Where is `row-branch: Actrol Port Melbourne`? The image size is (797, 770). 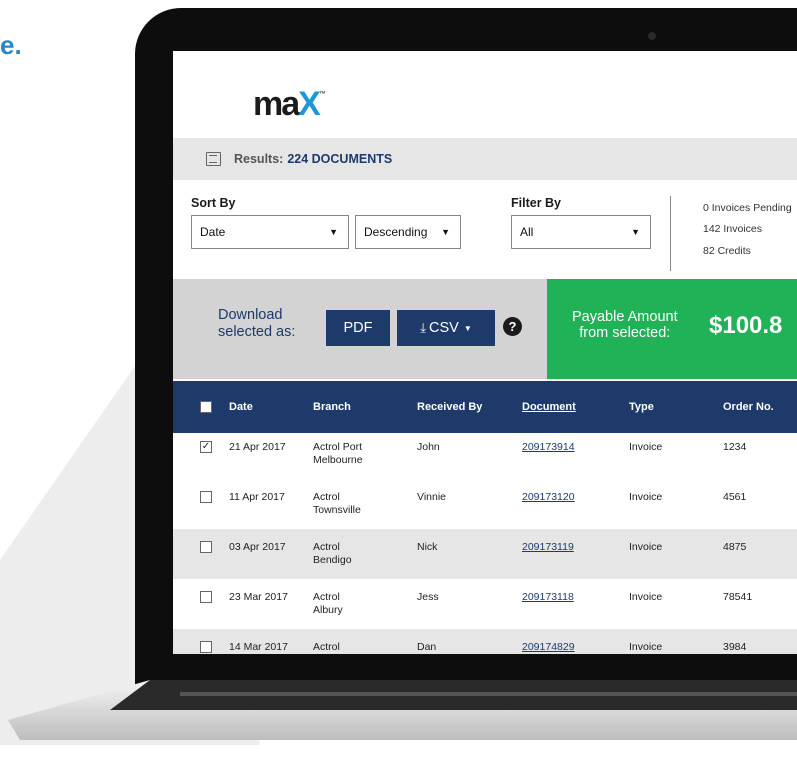
row-branch: Actrol Port Melbourne is located at coordinates (338, 454).